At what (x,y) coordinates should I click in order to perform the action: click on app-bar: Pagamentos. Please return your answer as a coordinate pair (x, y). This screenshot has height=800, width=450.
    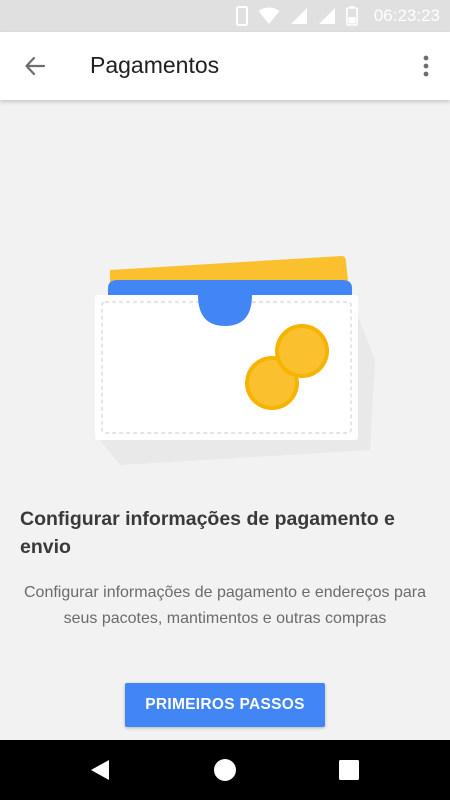
    Looking at the image, I should click on (225, 66).